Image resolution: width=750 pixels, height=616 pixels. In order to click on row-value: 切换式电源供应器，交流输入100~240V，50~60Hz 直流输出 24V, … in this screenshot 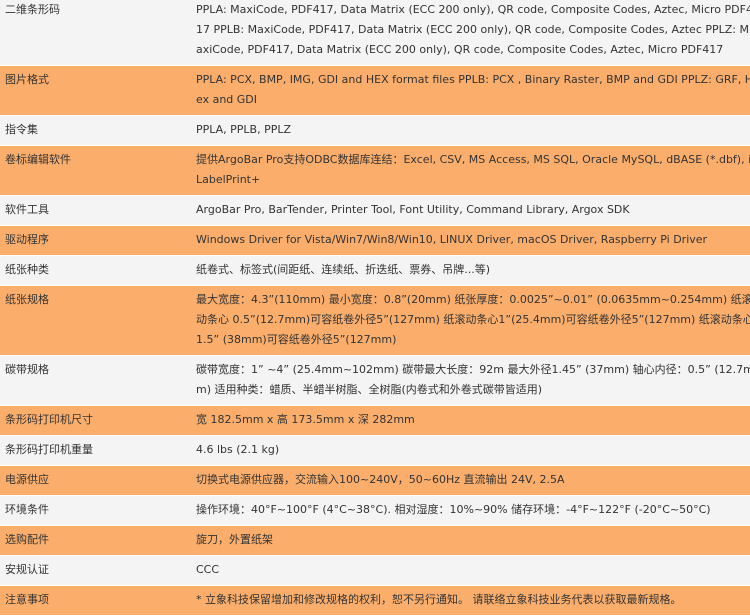, I will do `click(467, 480)`.